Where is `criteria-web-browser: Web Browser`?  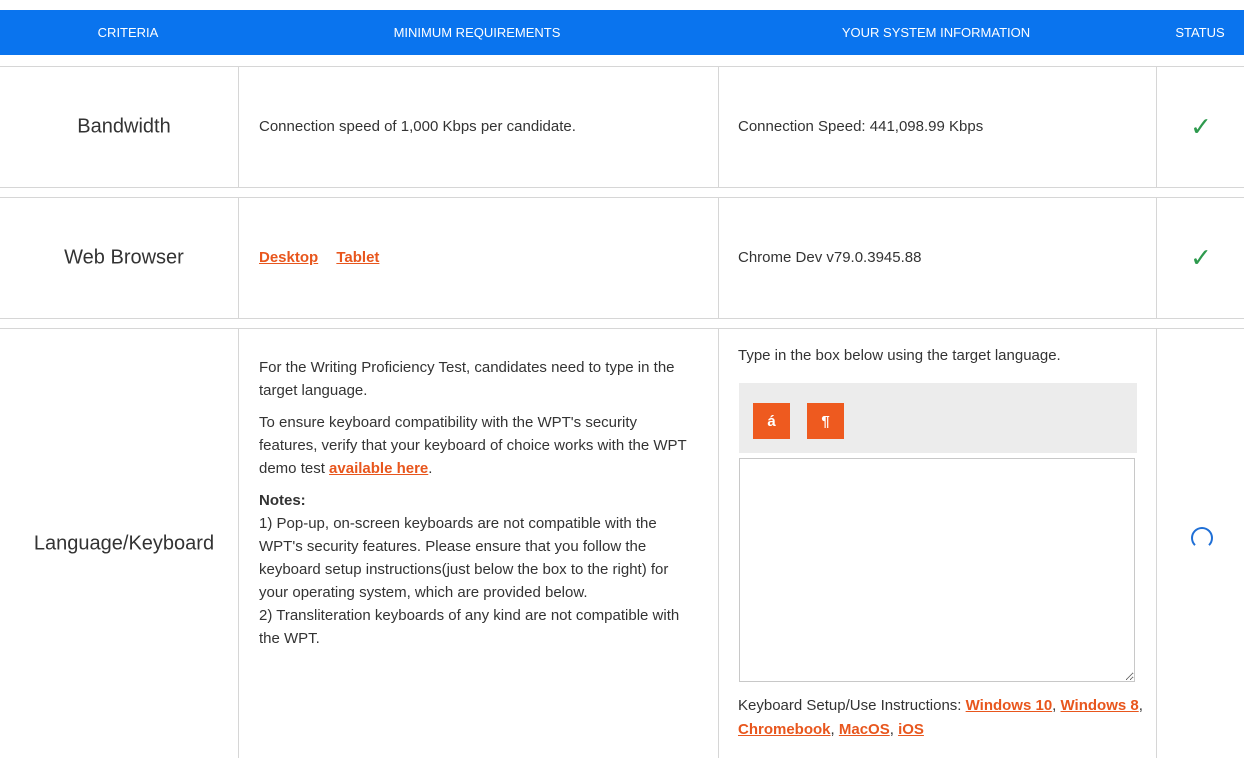
criteria-web-browser: Web Browser is located at coordinates (124, 257).